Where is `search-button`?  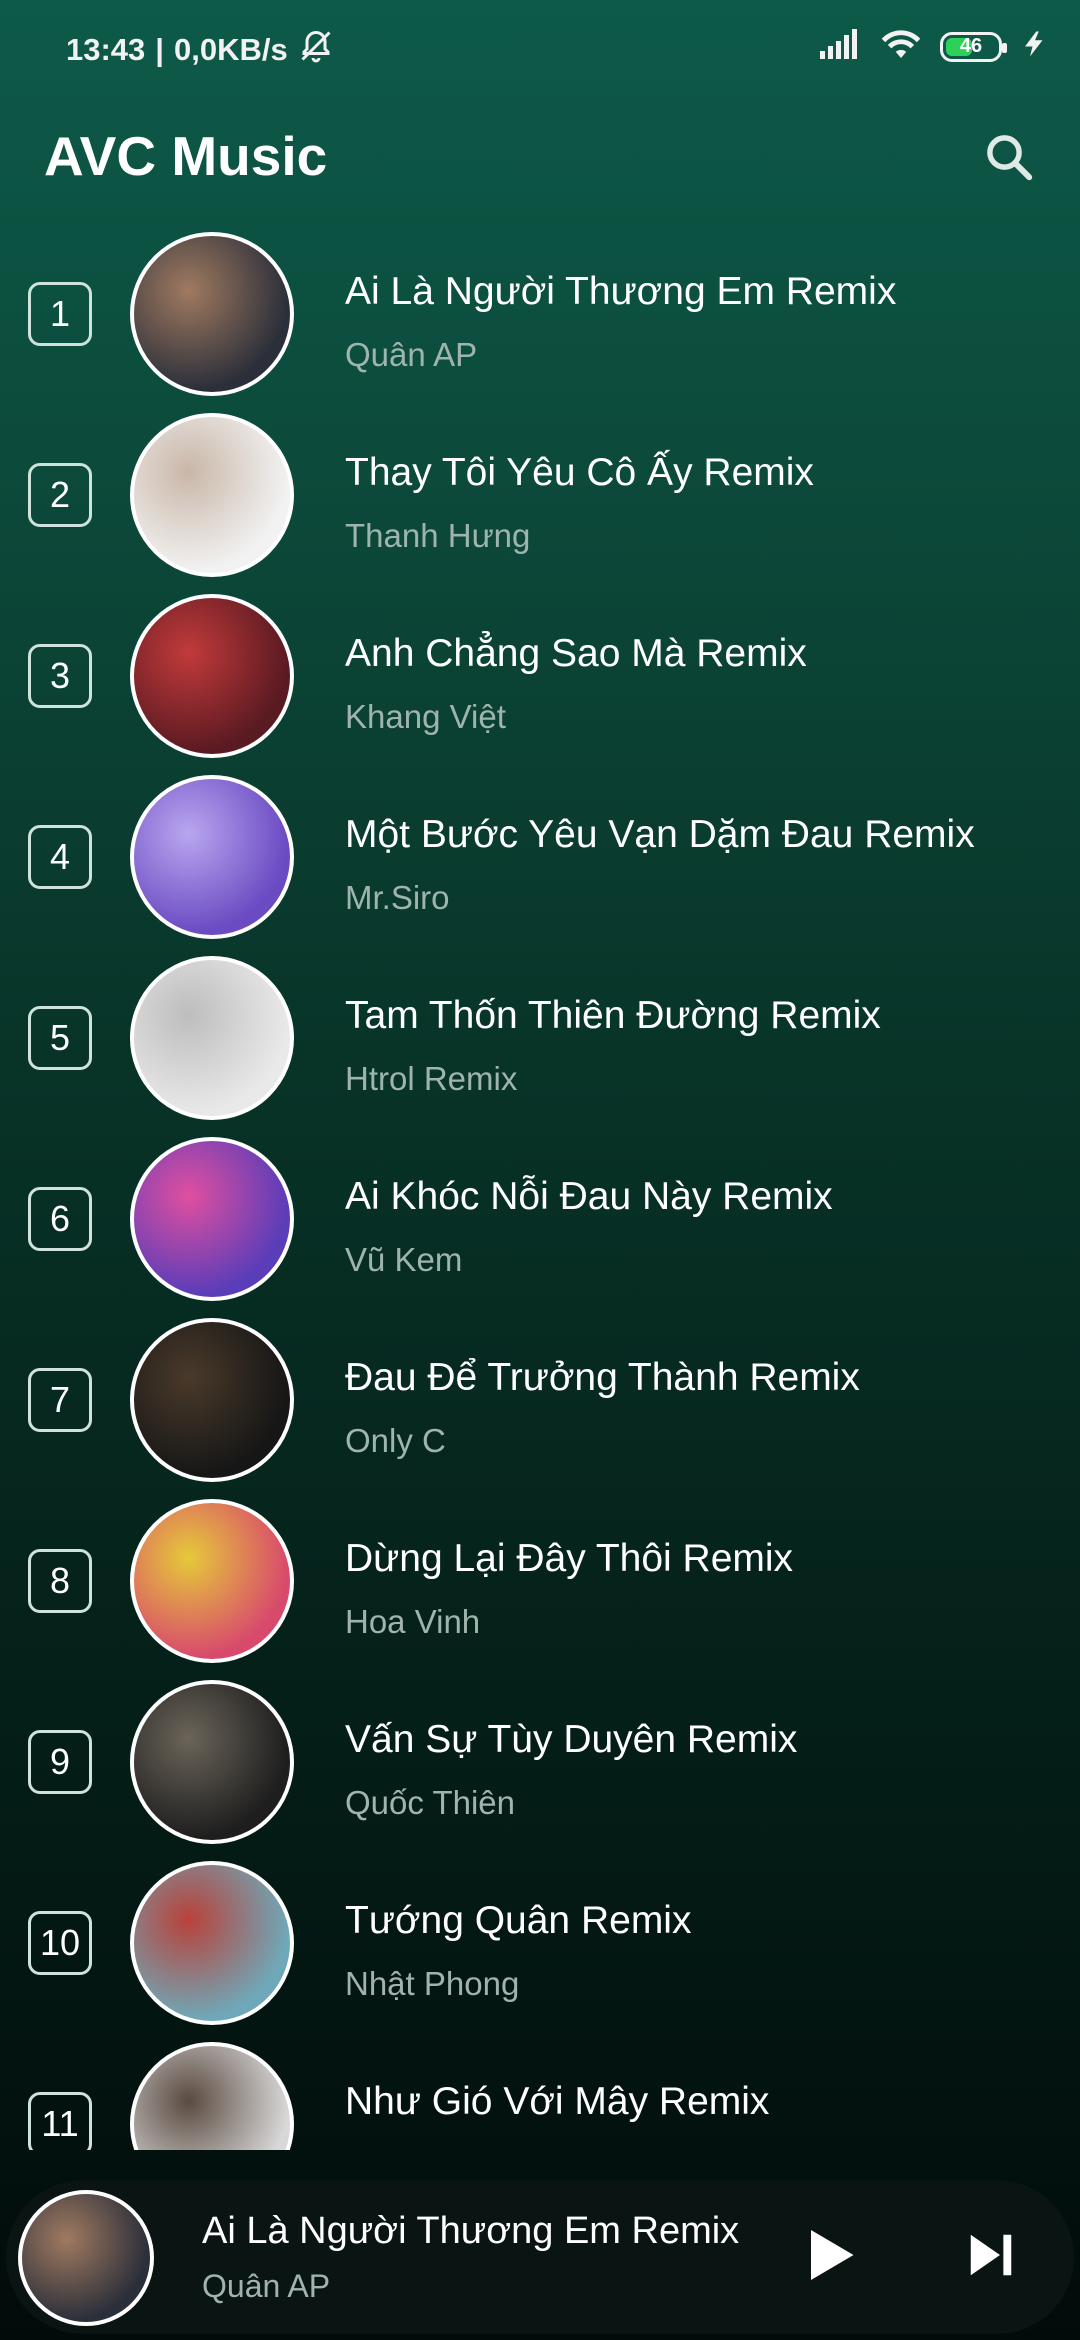 search-button is located at coordinates (1009, 159).